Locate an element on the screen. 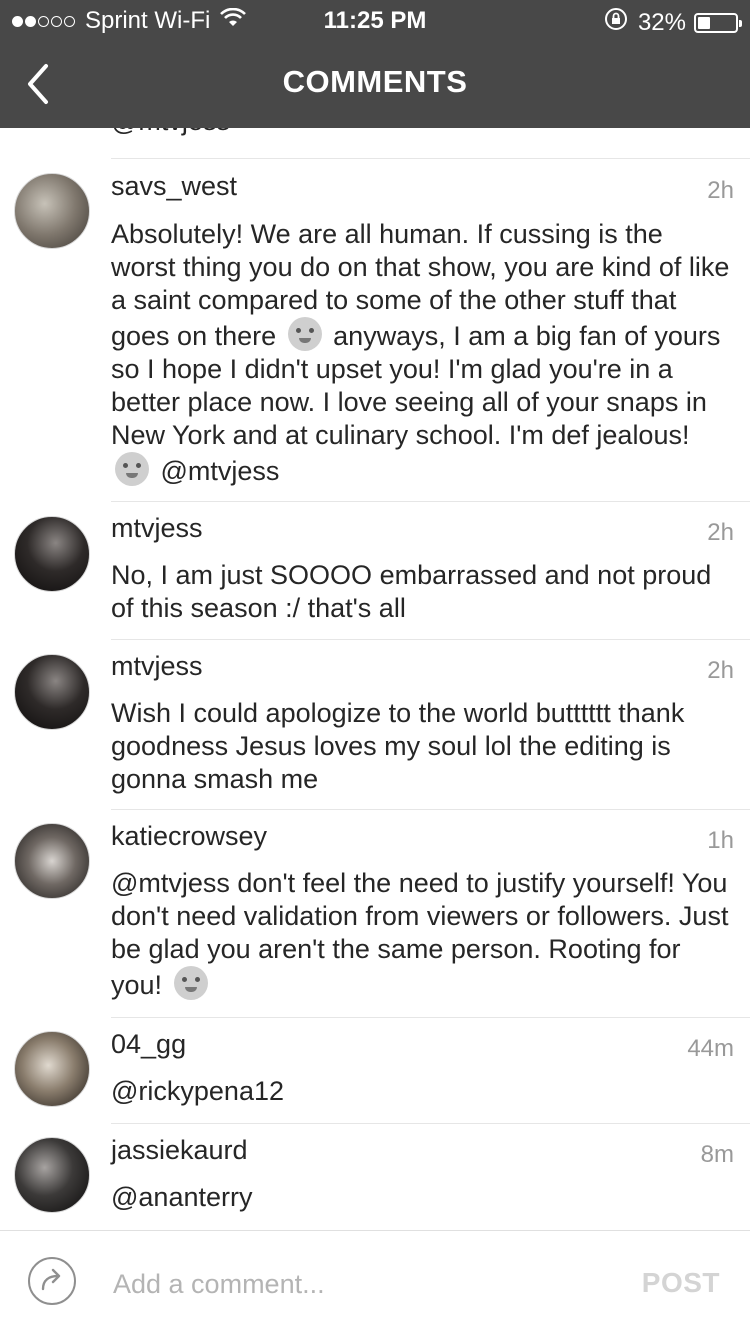 This screenshot has height=1335, width=750. comment-composer: POST is located at coordinates (375, 1282).